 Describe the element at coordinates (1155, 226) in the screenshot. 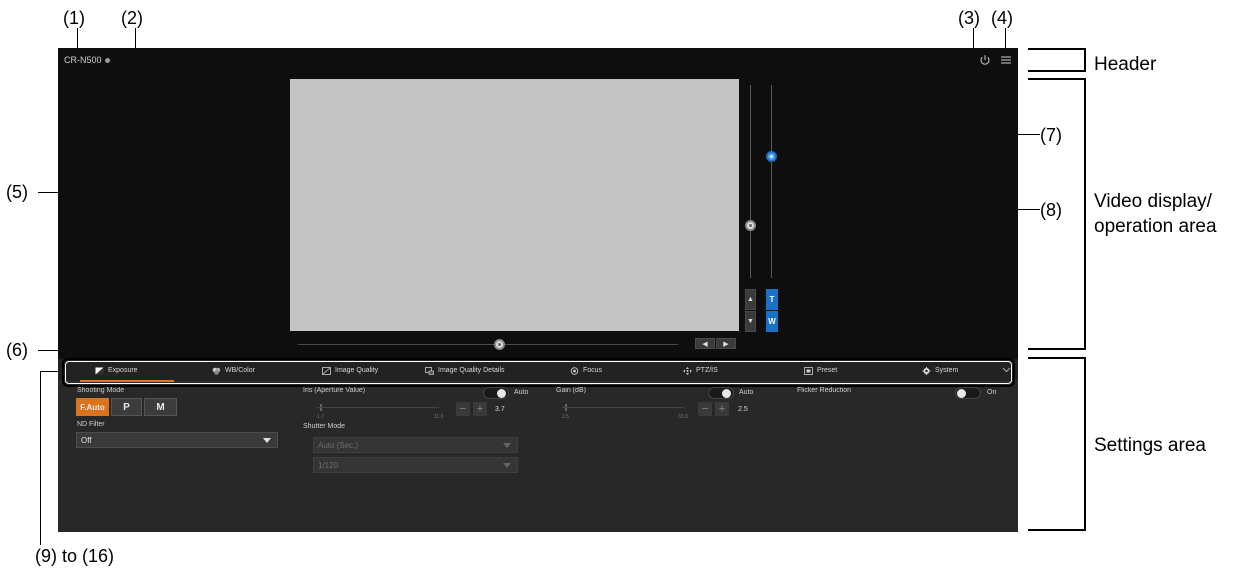

I see `video-area-label-2: operation area` at that location.